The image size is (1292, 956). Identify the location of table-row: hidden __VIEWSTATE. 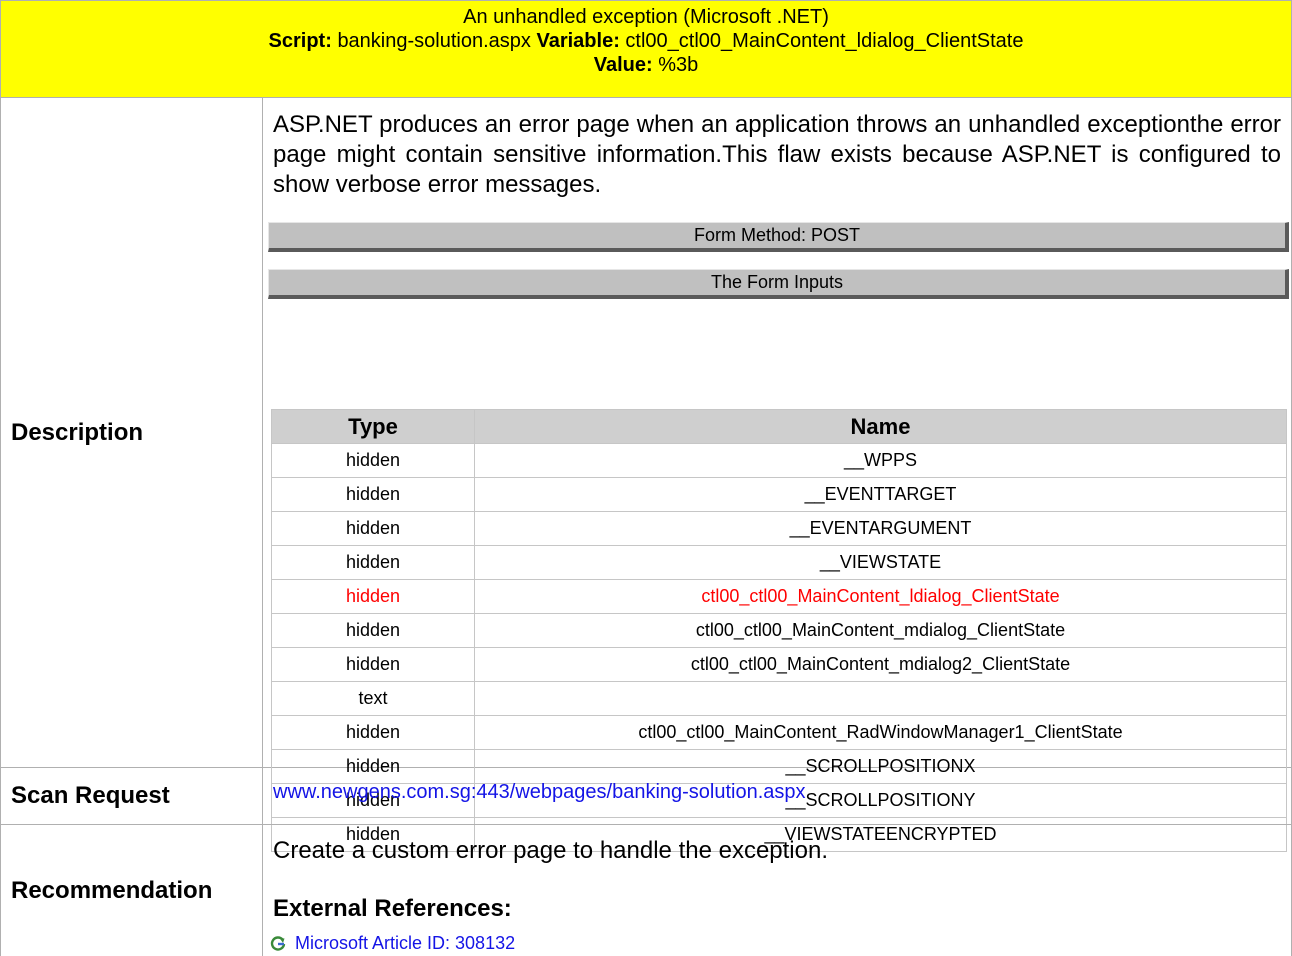
(779, 562).